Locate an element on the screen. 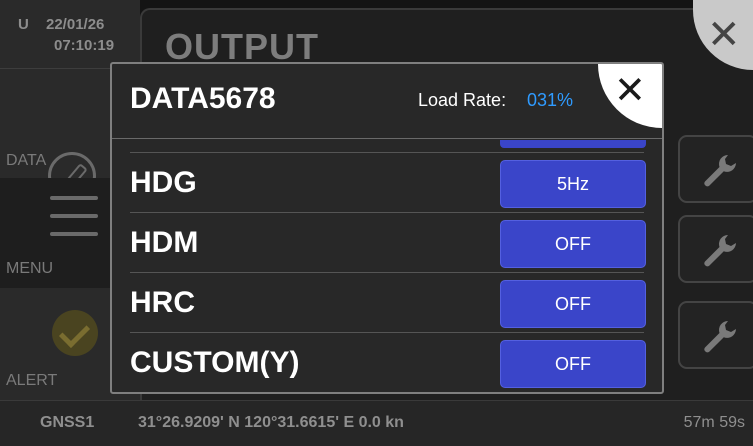  gnss-source: GNSS1 is located at coordinates (67, 422).